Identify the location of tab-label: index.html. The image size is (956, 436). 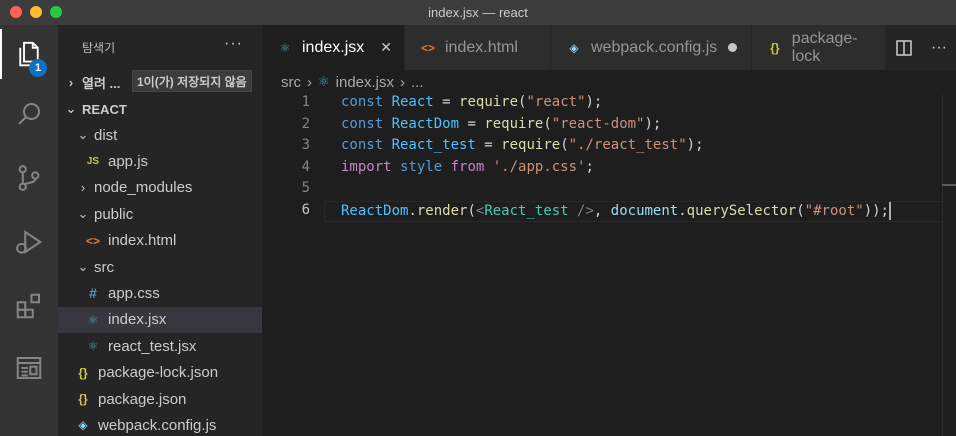
(481, 47).